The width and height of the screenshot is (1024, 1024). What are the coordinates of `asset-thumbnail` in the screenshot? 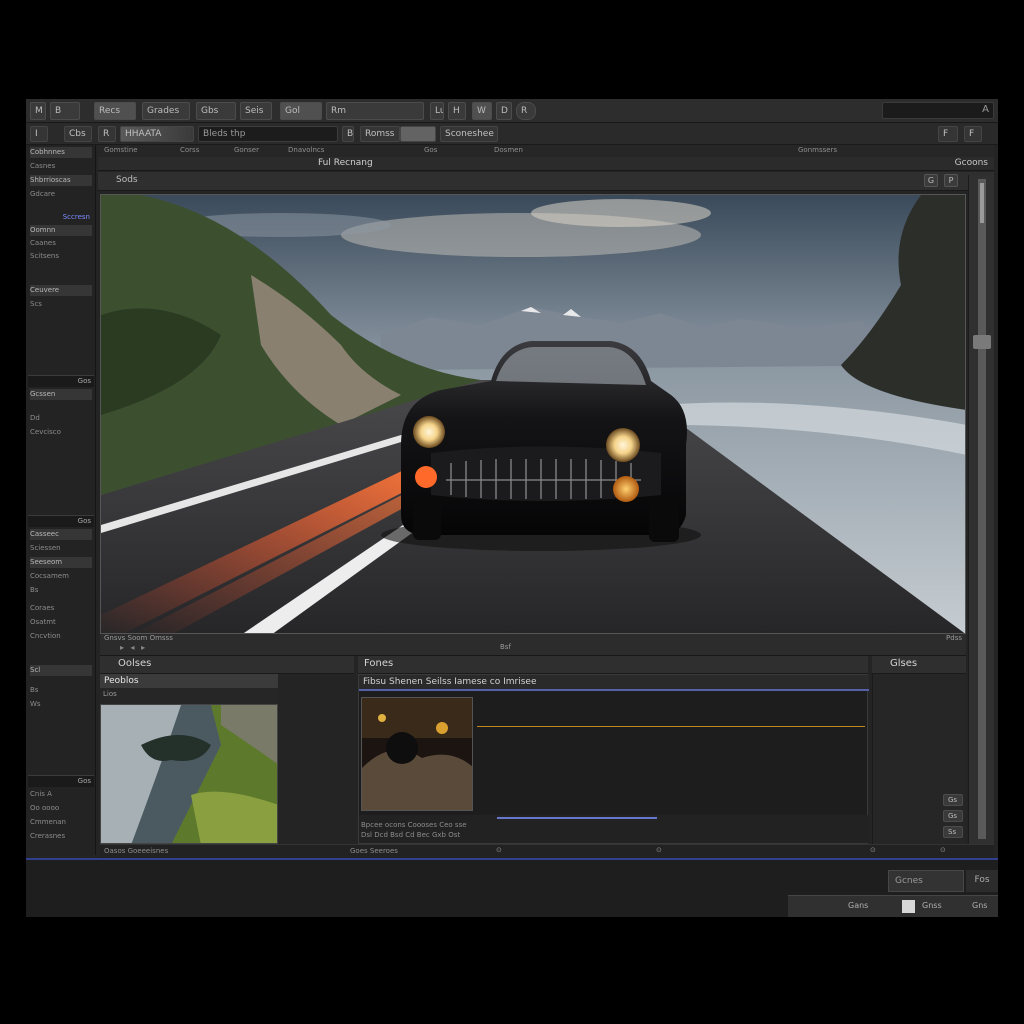 It's located at (189, 774).